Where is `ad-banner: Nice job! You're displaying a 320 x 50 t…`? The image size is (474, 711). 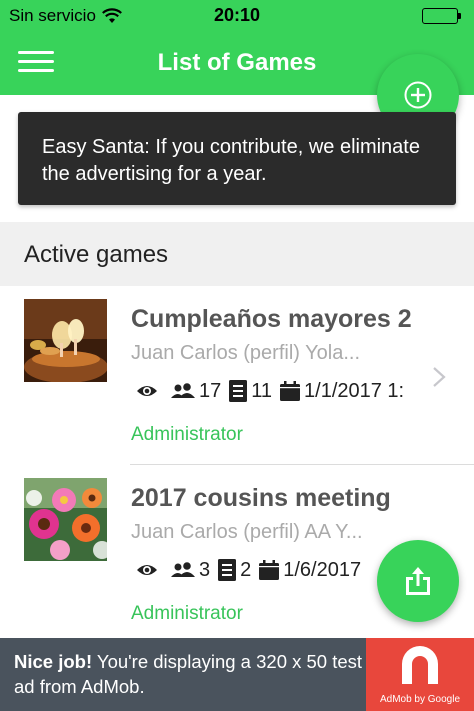
ad-banner: Nice job! You're displaying a 320 x 50 t… is located at coordinates (237, 674).